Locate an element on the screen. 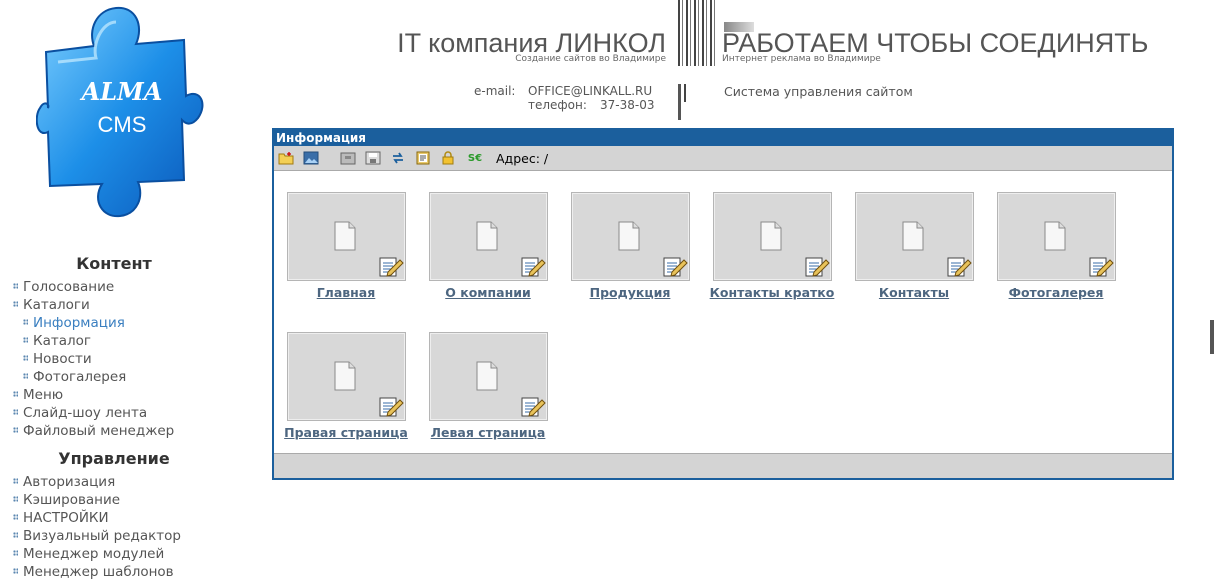  page-label: Контакты кратко is located at coordinates (772, 292).